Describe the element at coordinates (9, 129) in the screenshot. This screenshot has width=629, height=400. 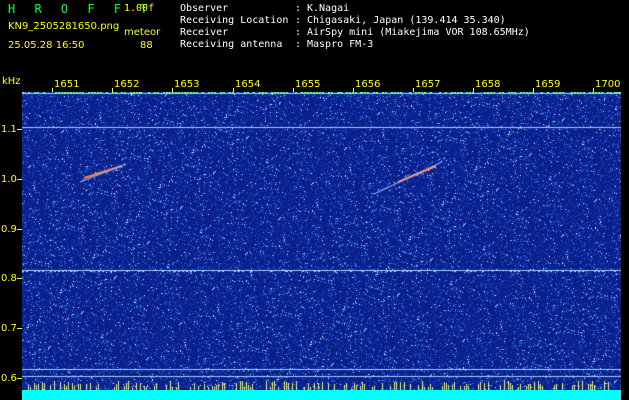
I see `freq-tick-label: 1.1` at that location.